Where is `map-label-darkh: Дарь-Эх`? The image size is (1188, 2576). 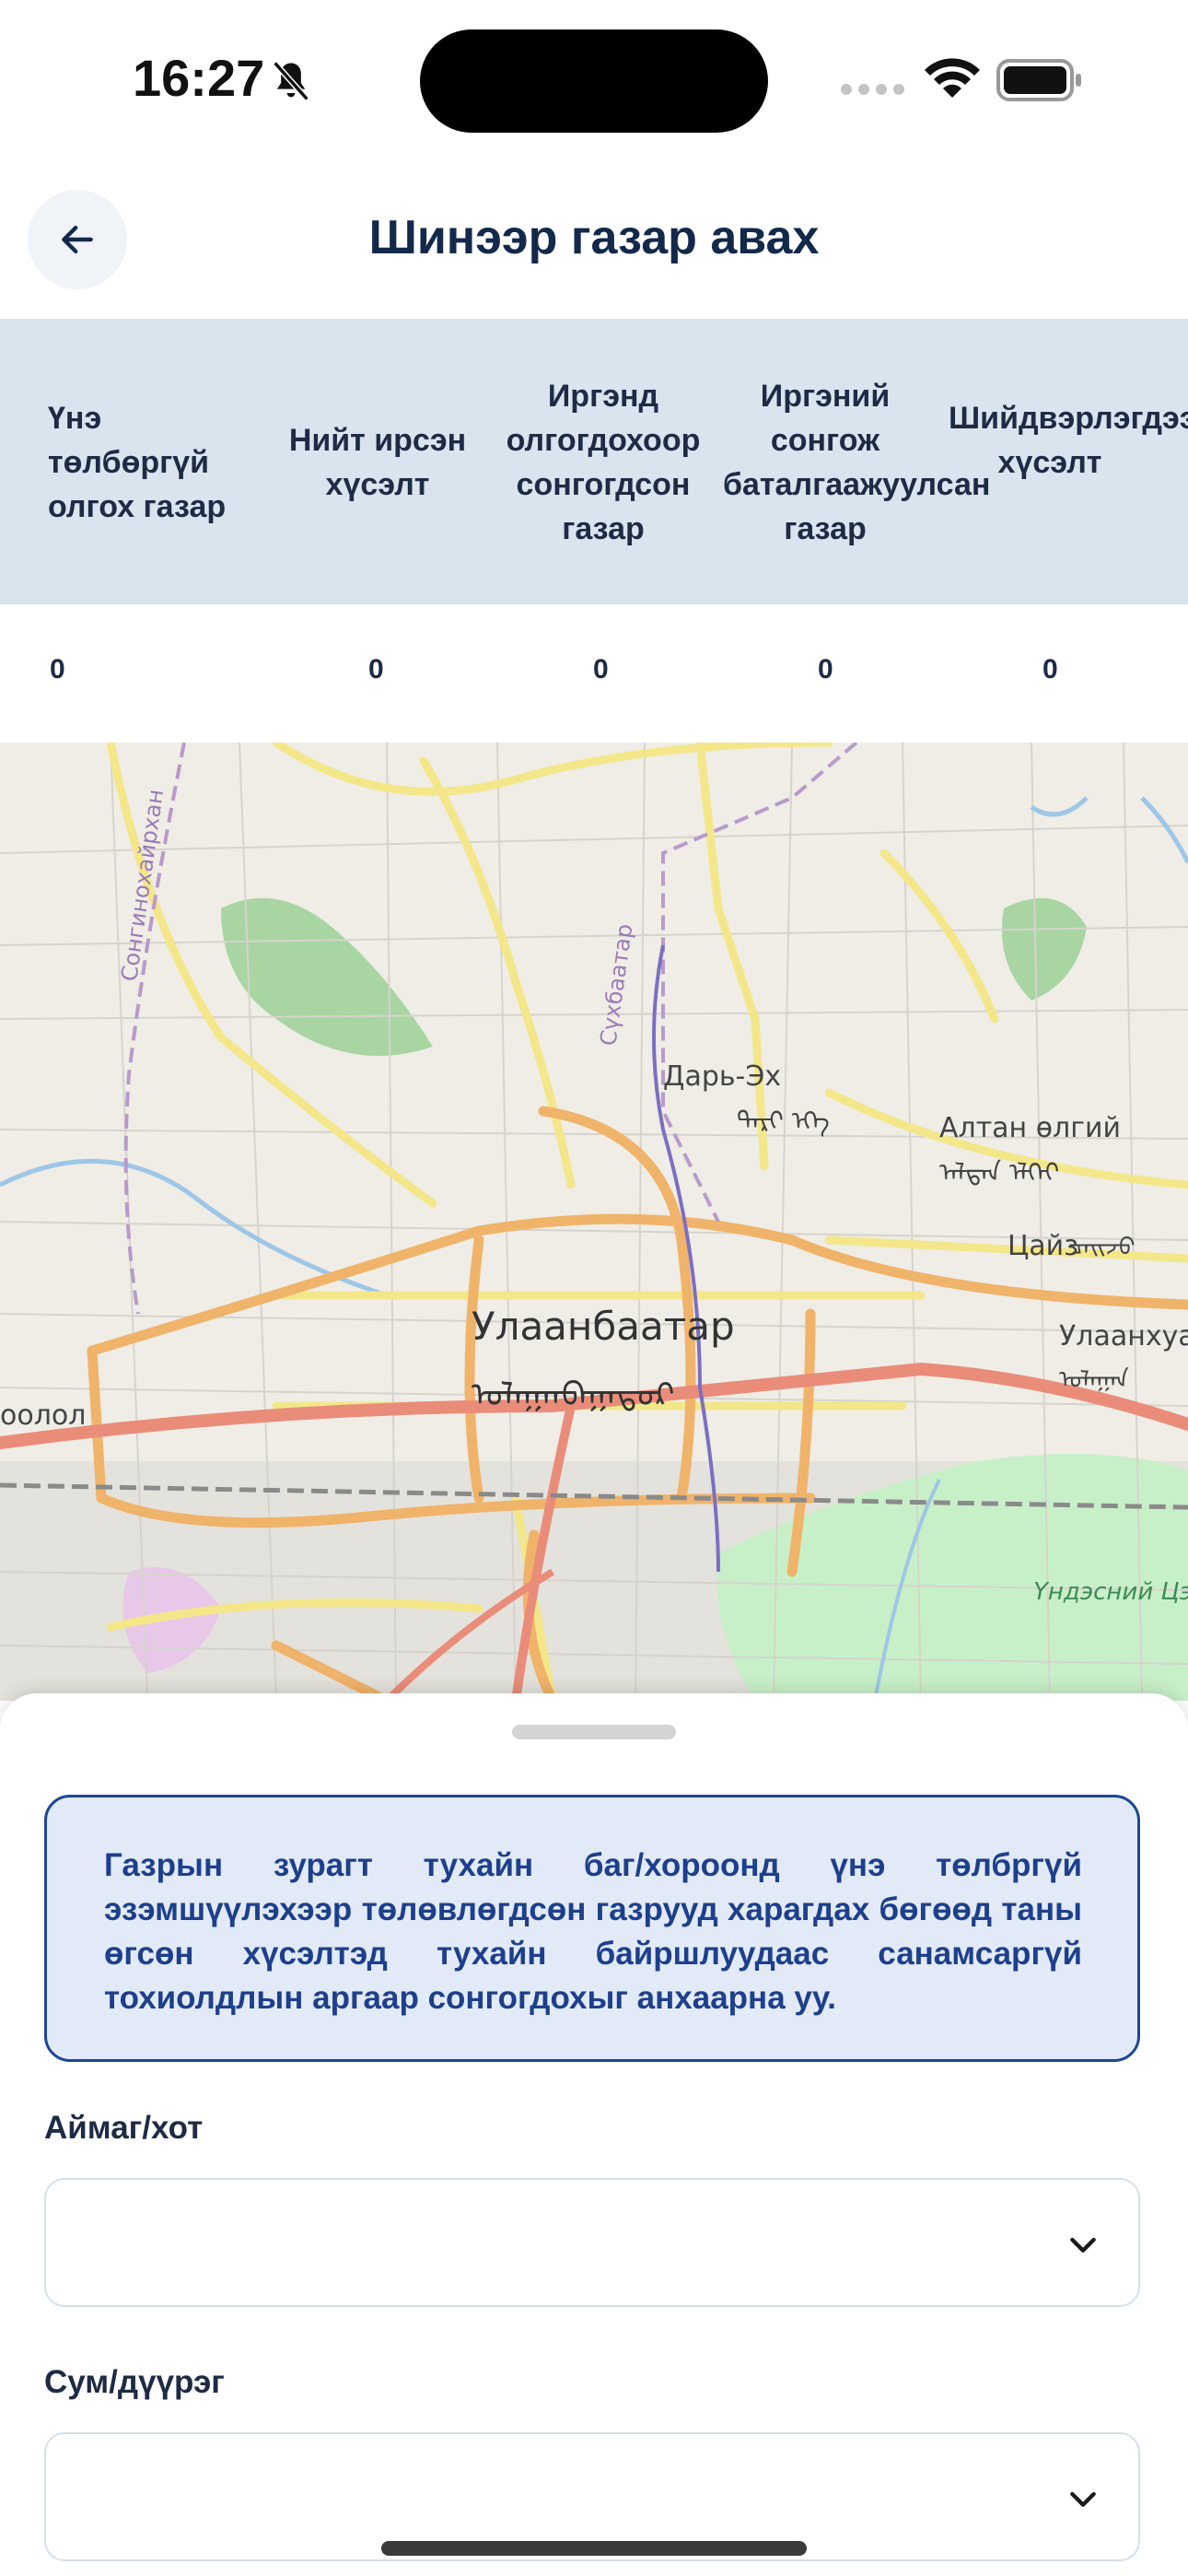 map-label-darkh: Дарь-Эх is located at coordinates (722, 1076).